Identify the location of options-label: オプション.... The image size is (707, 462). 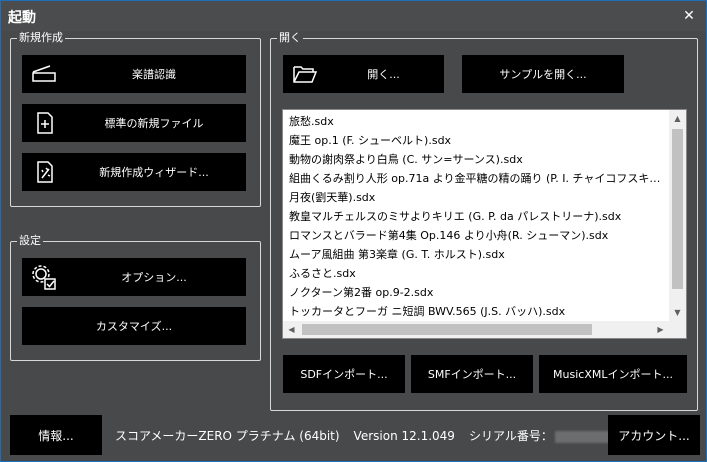
(154, 277).